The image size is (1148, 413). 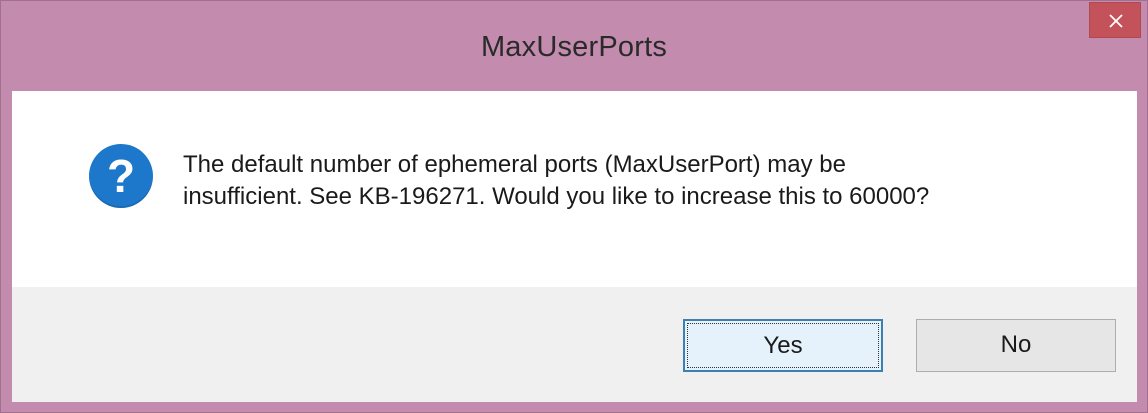 I want to click on yes-button-label: Yes, so click(x=783, y=345).